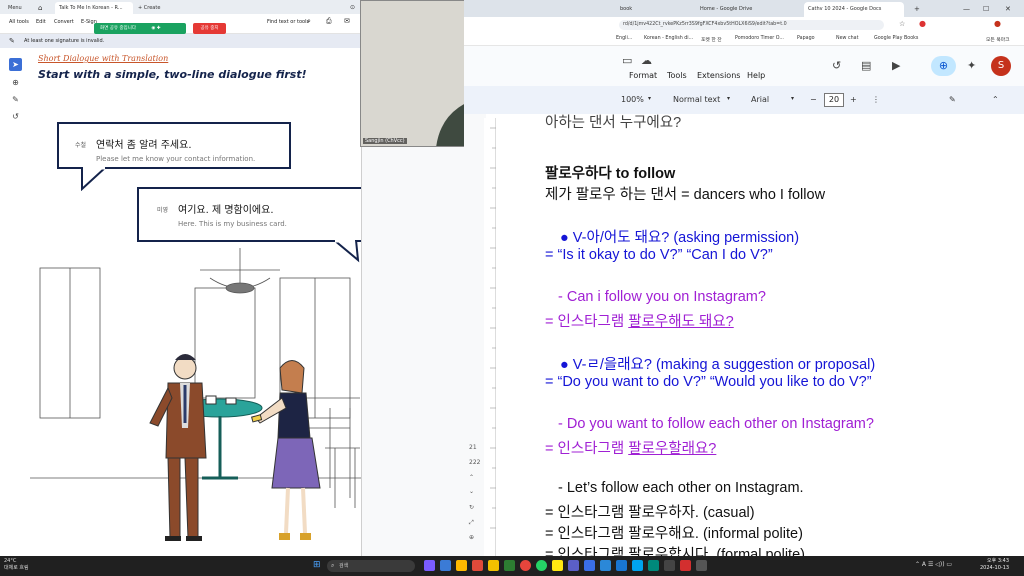 The width and height of the screenshot is (1024, 576). I want to click on side-zoom-in-icon: ⊕, so click(471, 537).